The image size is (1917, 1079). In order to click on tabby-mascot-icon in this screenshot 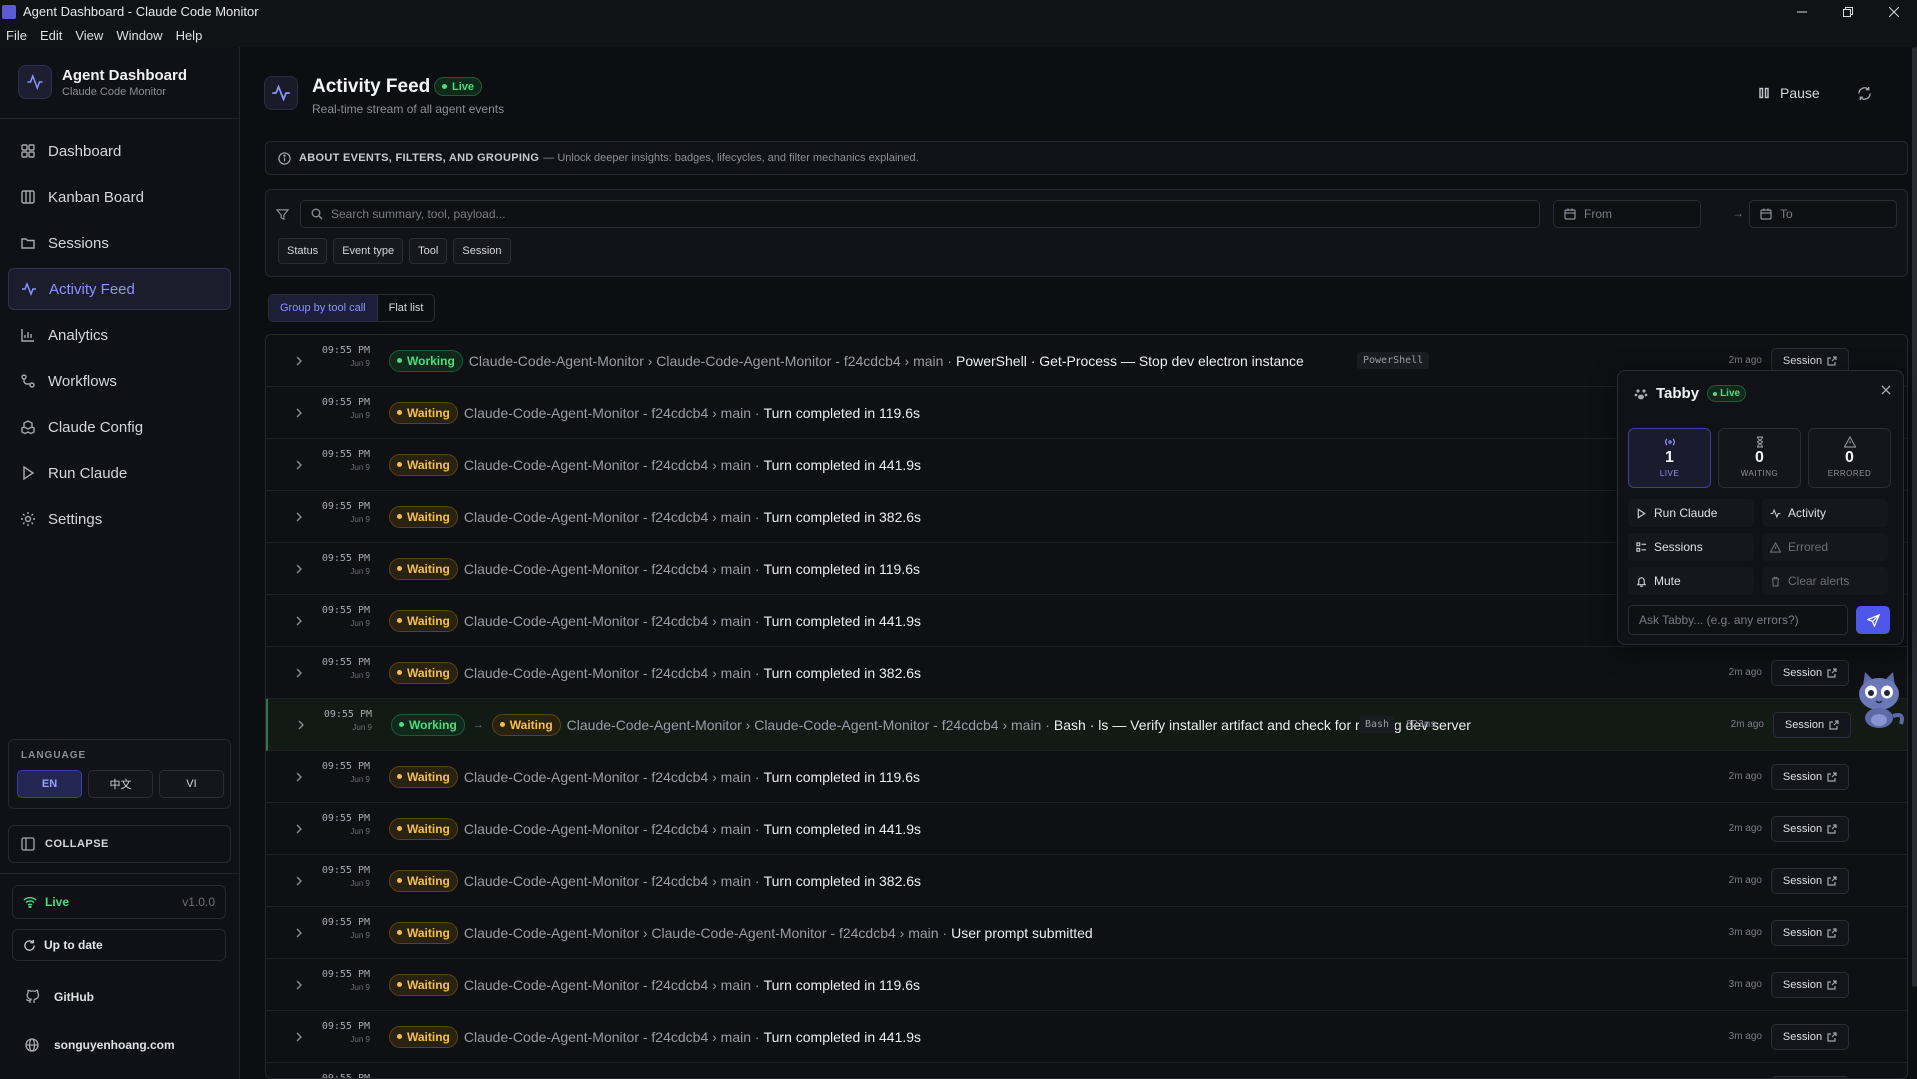, I will do `click(1879, 699)`.